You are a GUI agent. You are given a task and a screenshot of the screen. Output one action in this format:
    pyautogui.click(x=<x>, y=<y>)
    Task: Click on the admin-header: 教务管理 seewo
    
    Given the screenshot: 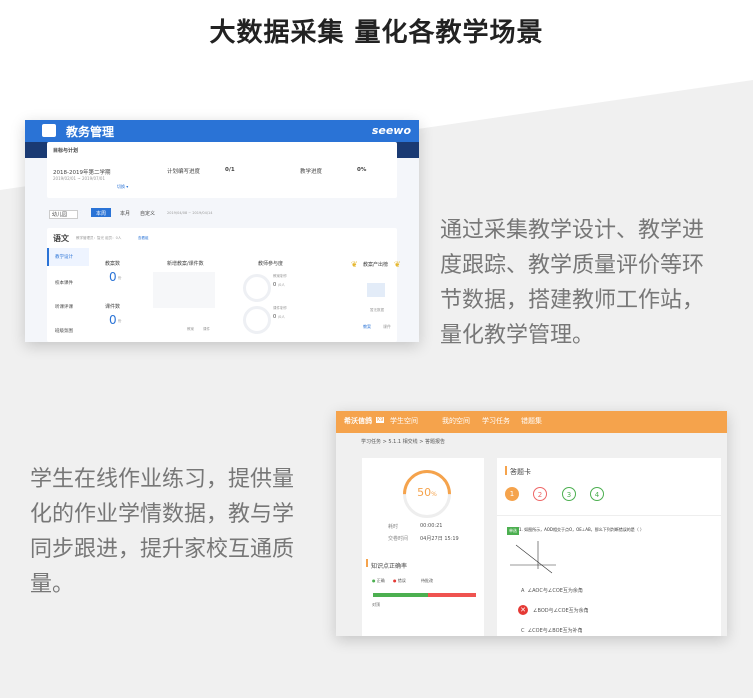 What is the action you would take?
    pyautogui.click(x=222, y=131)
    